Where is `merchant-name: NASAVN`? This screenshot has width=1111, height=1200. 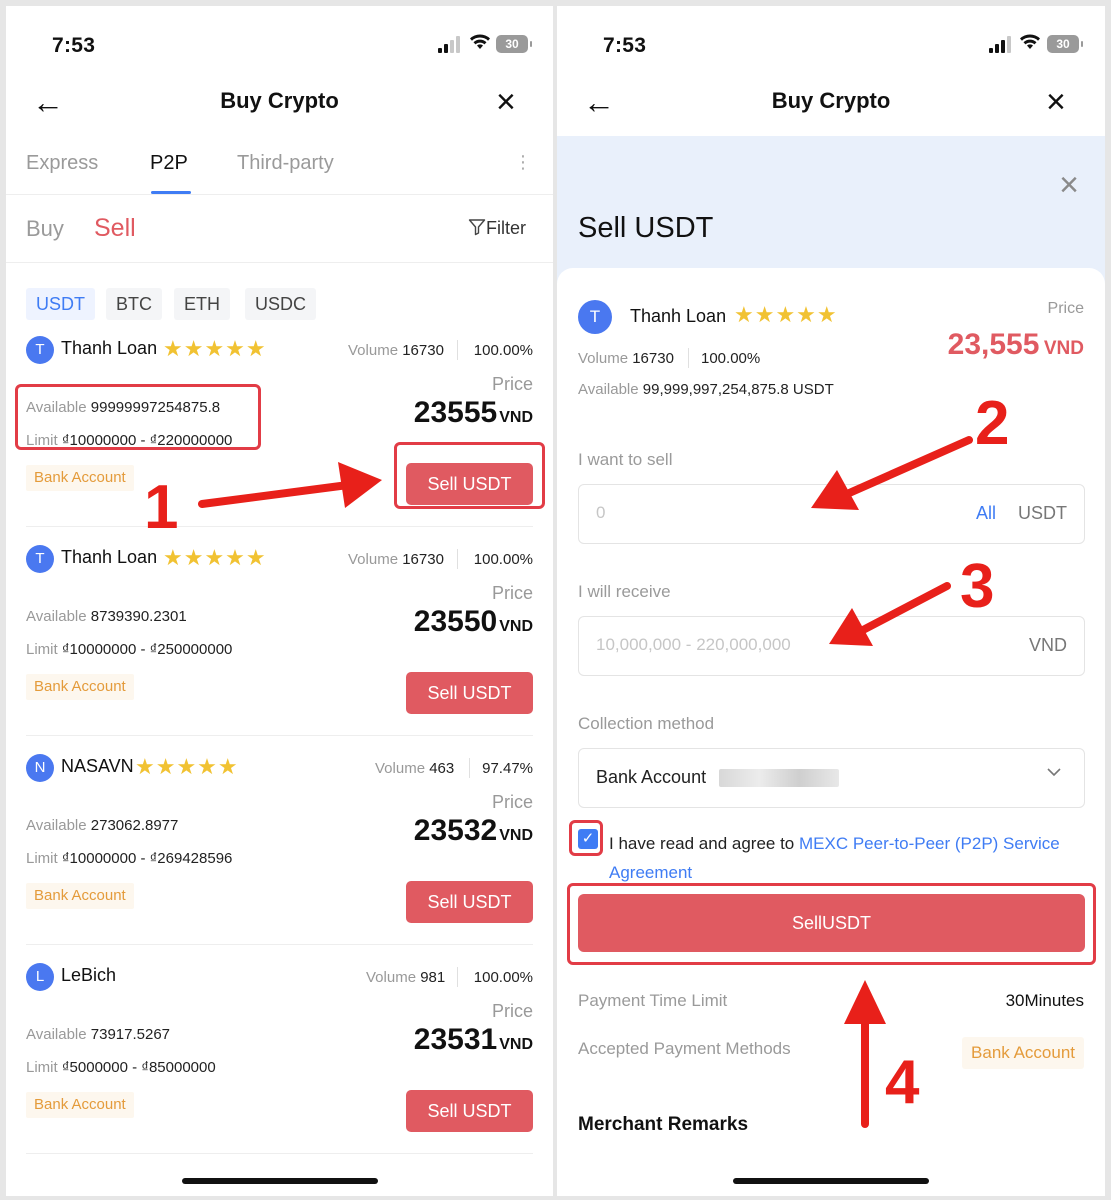 merchant-name: NASAVN is located at coordinates (97, 766).